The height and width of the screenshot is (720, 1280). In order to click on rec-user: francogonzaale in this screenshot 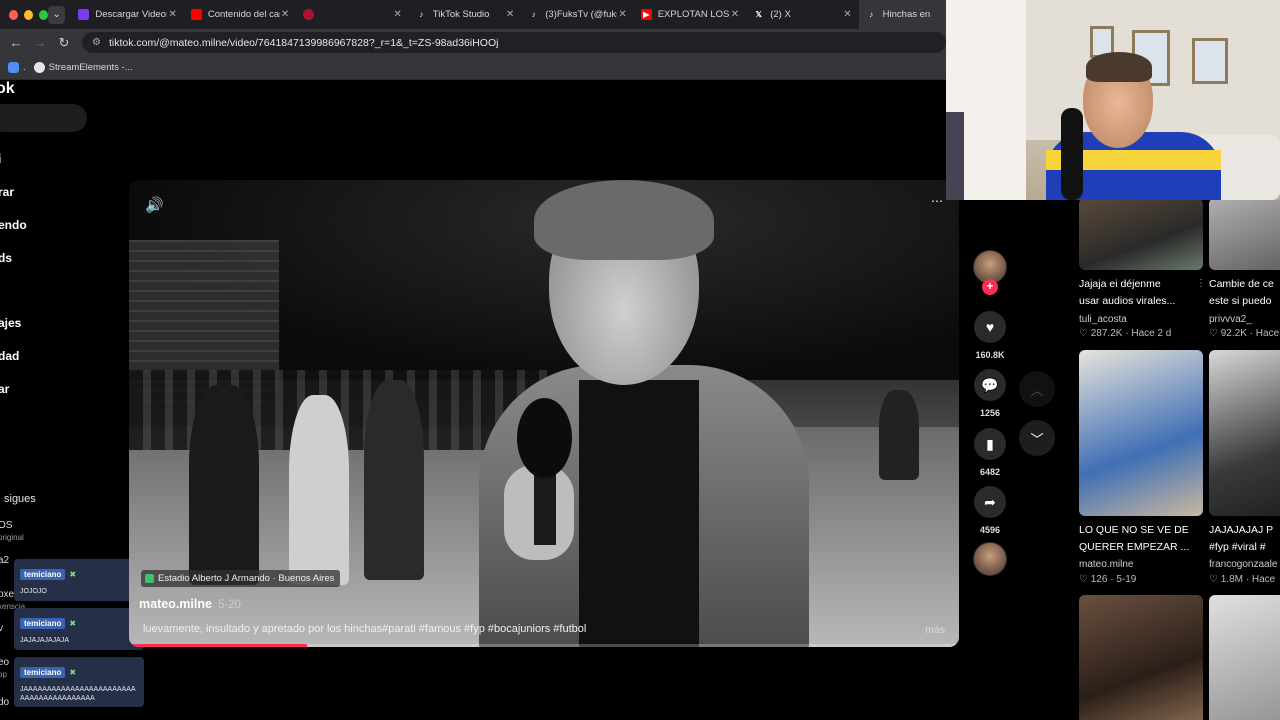, I will do `click(1243, 564)`.